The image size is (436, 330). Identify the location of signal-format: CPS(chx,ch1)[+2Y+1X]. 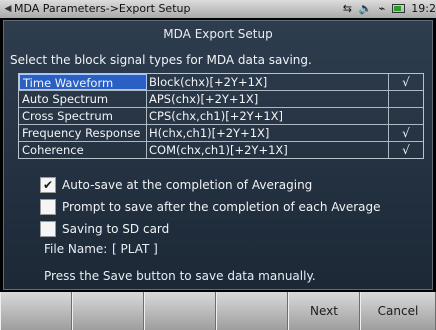
(268, 116).